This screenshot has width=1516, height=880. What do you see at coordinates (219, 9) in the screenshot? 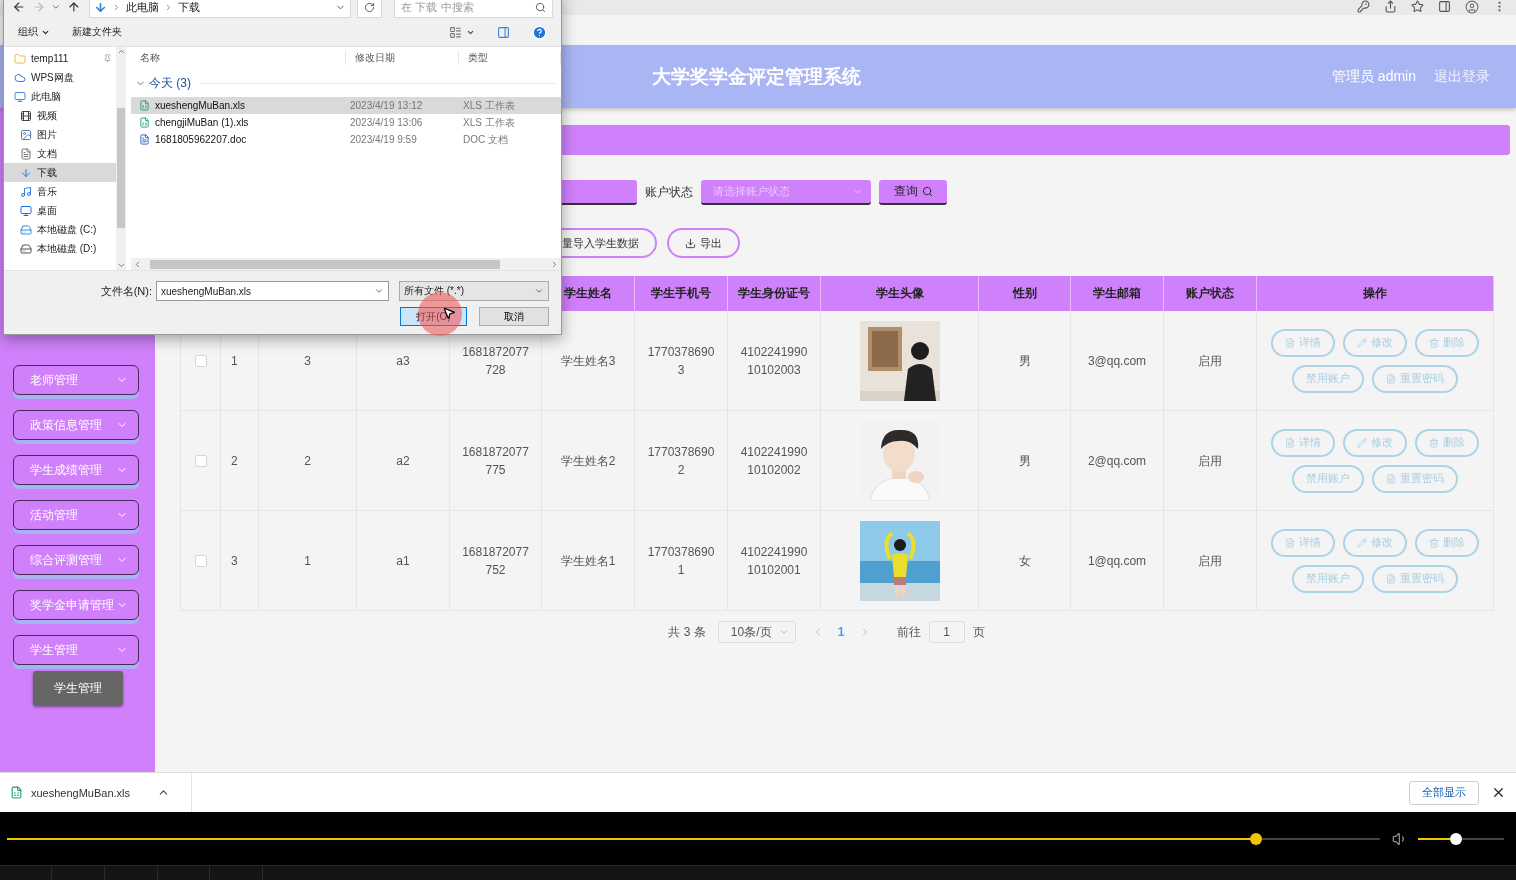
I see `address-bar: 此电脑 下载` at bounding box center [219, 9].